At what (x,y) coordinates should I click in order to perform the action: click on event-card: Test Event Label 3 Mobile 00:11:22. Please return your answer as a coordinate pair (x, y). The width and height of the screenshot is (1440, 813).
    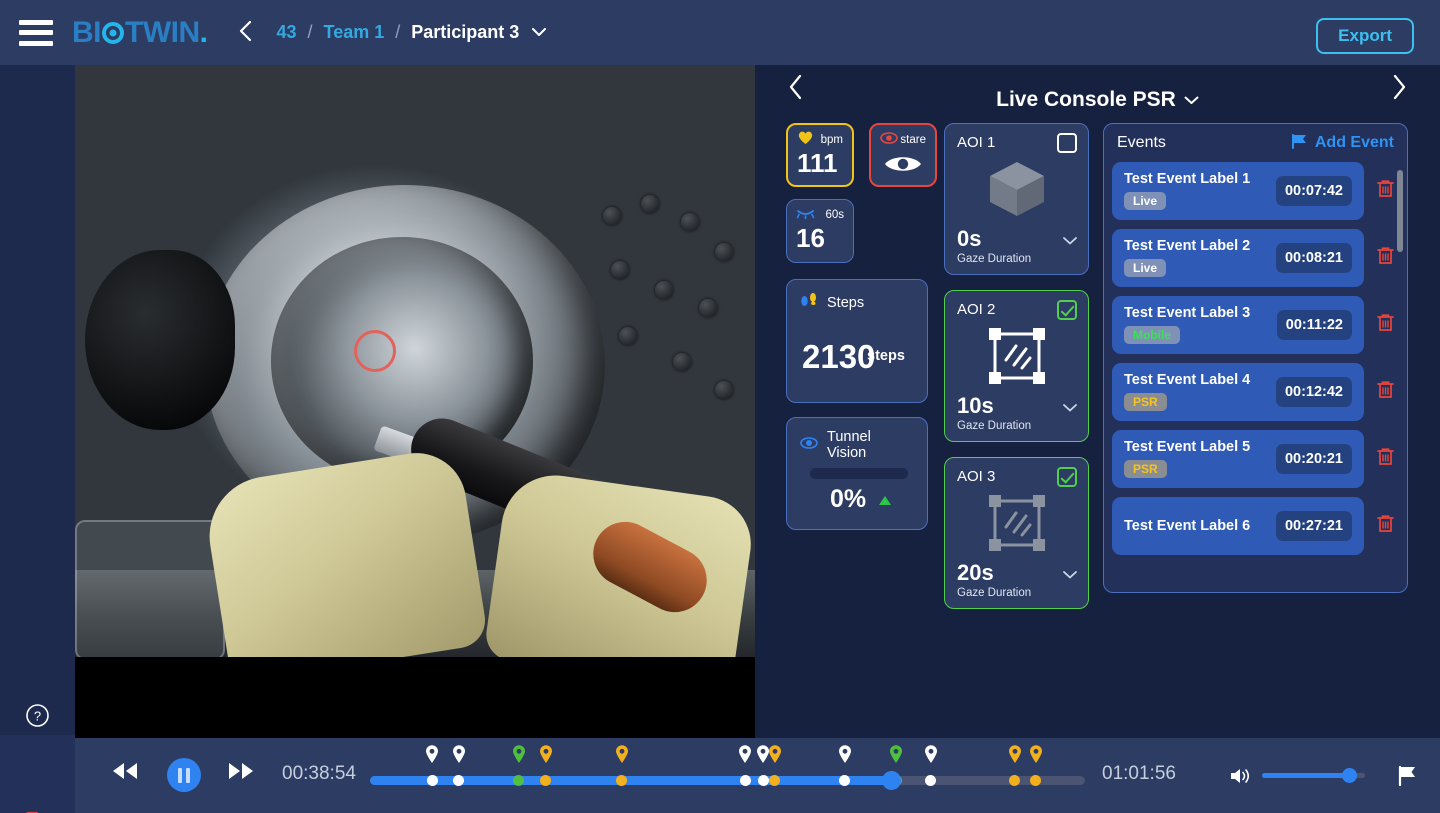
    Looking at the image, I should click on (1238, 325).